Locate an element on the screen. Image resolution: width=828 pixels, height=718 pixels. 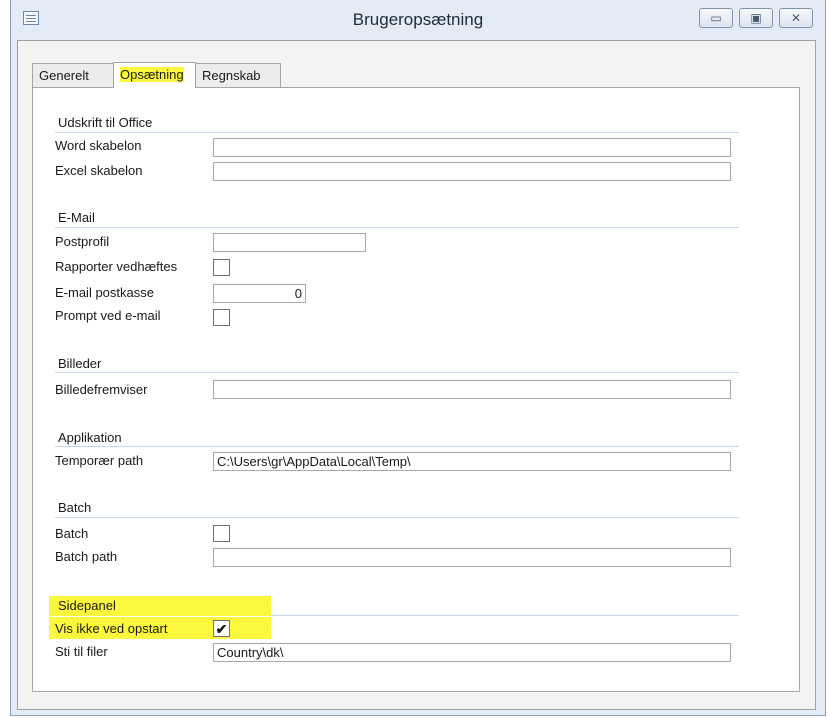
prompt-email-checkbox is located at coordinates (221, 317).